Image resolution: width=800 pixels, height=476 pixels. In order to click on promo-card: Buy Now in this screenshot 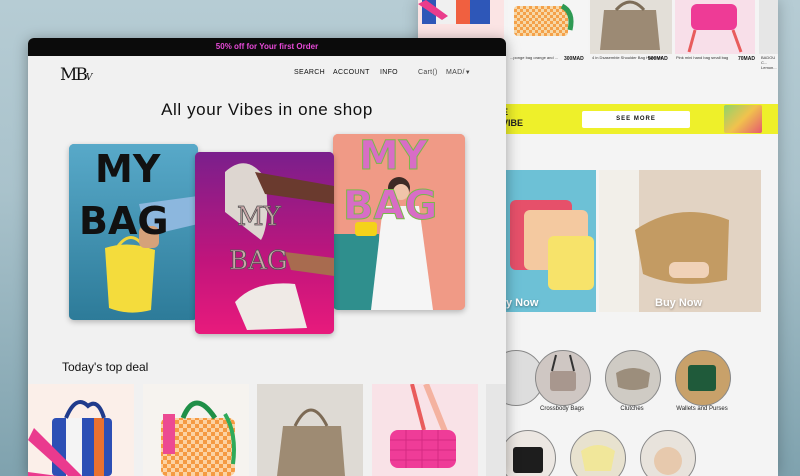, I will do `click(680, 241)`.